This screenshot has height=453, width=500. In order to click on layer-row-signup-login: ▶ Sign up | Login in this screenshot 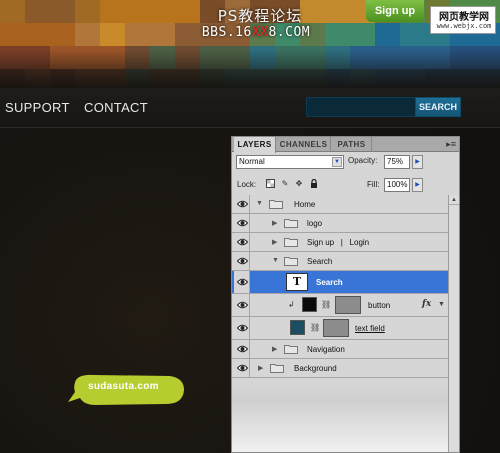, I will do `click(340, 242)`.